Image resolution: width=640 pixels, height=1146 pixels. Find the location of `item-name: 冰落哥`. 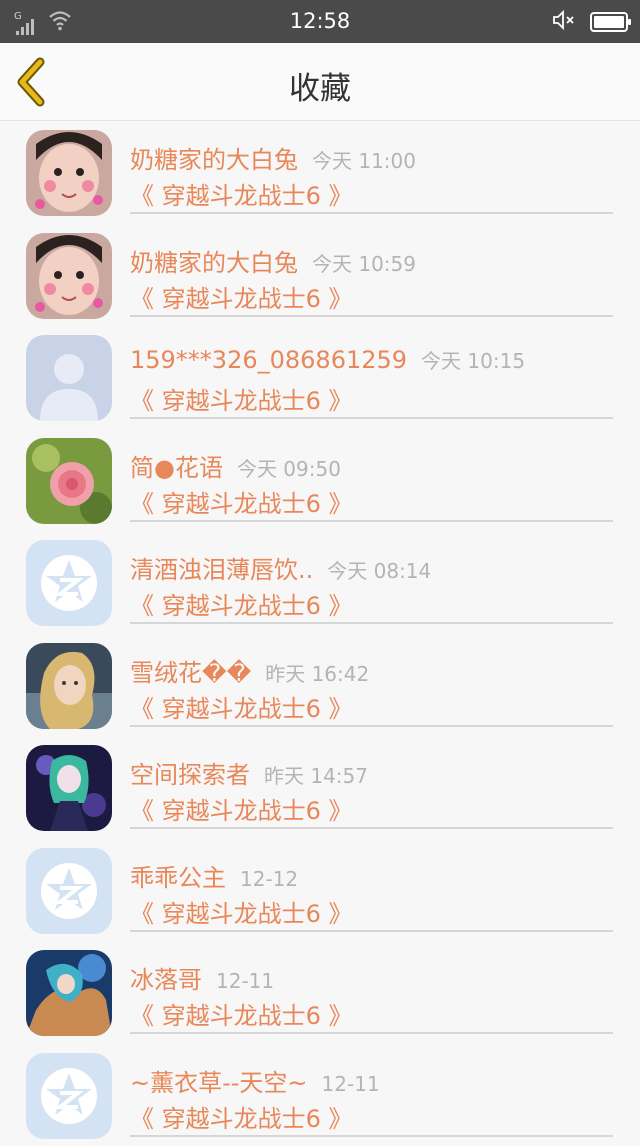

item-name: 冰落哥 is located at coordinates (166, 980).